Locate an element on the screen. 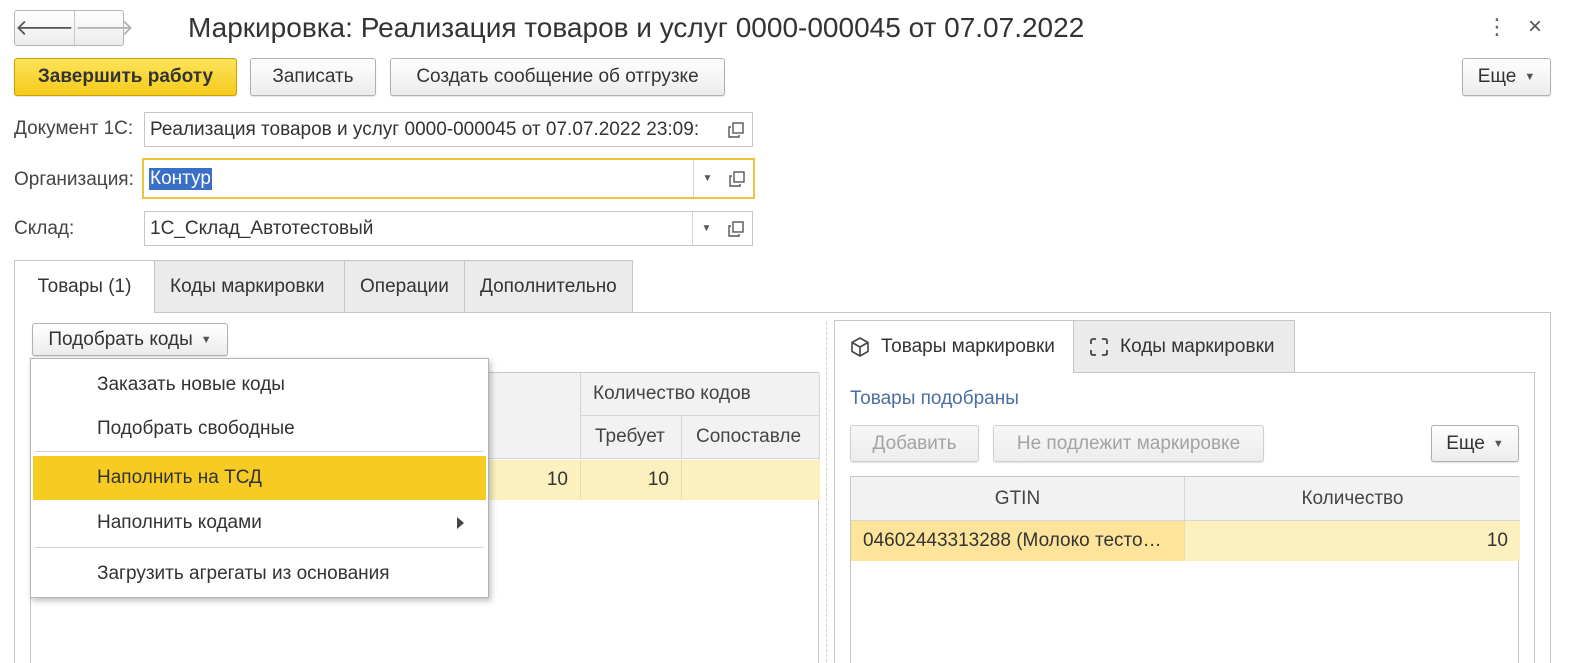 The image size is (1585, 663). tab-marking-codes: Коды маркировки is located at coordinates (249, 286).